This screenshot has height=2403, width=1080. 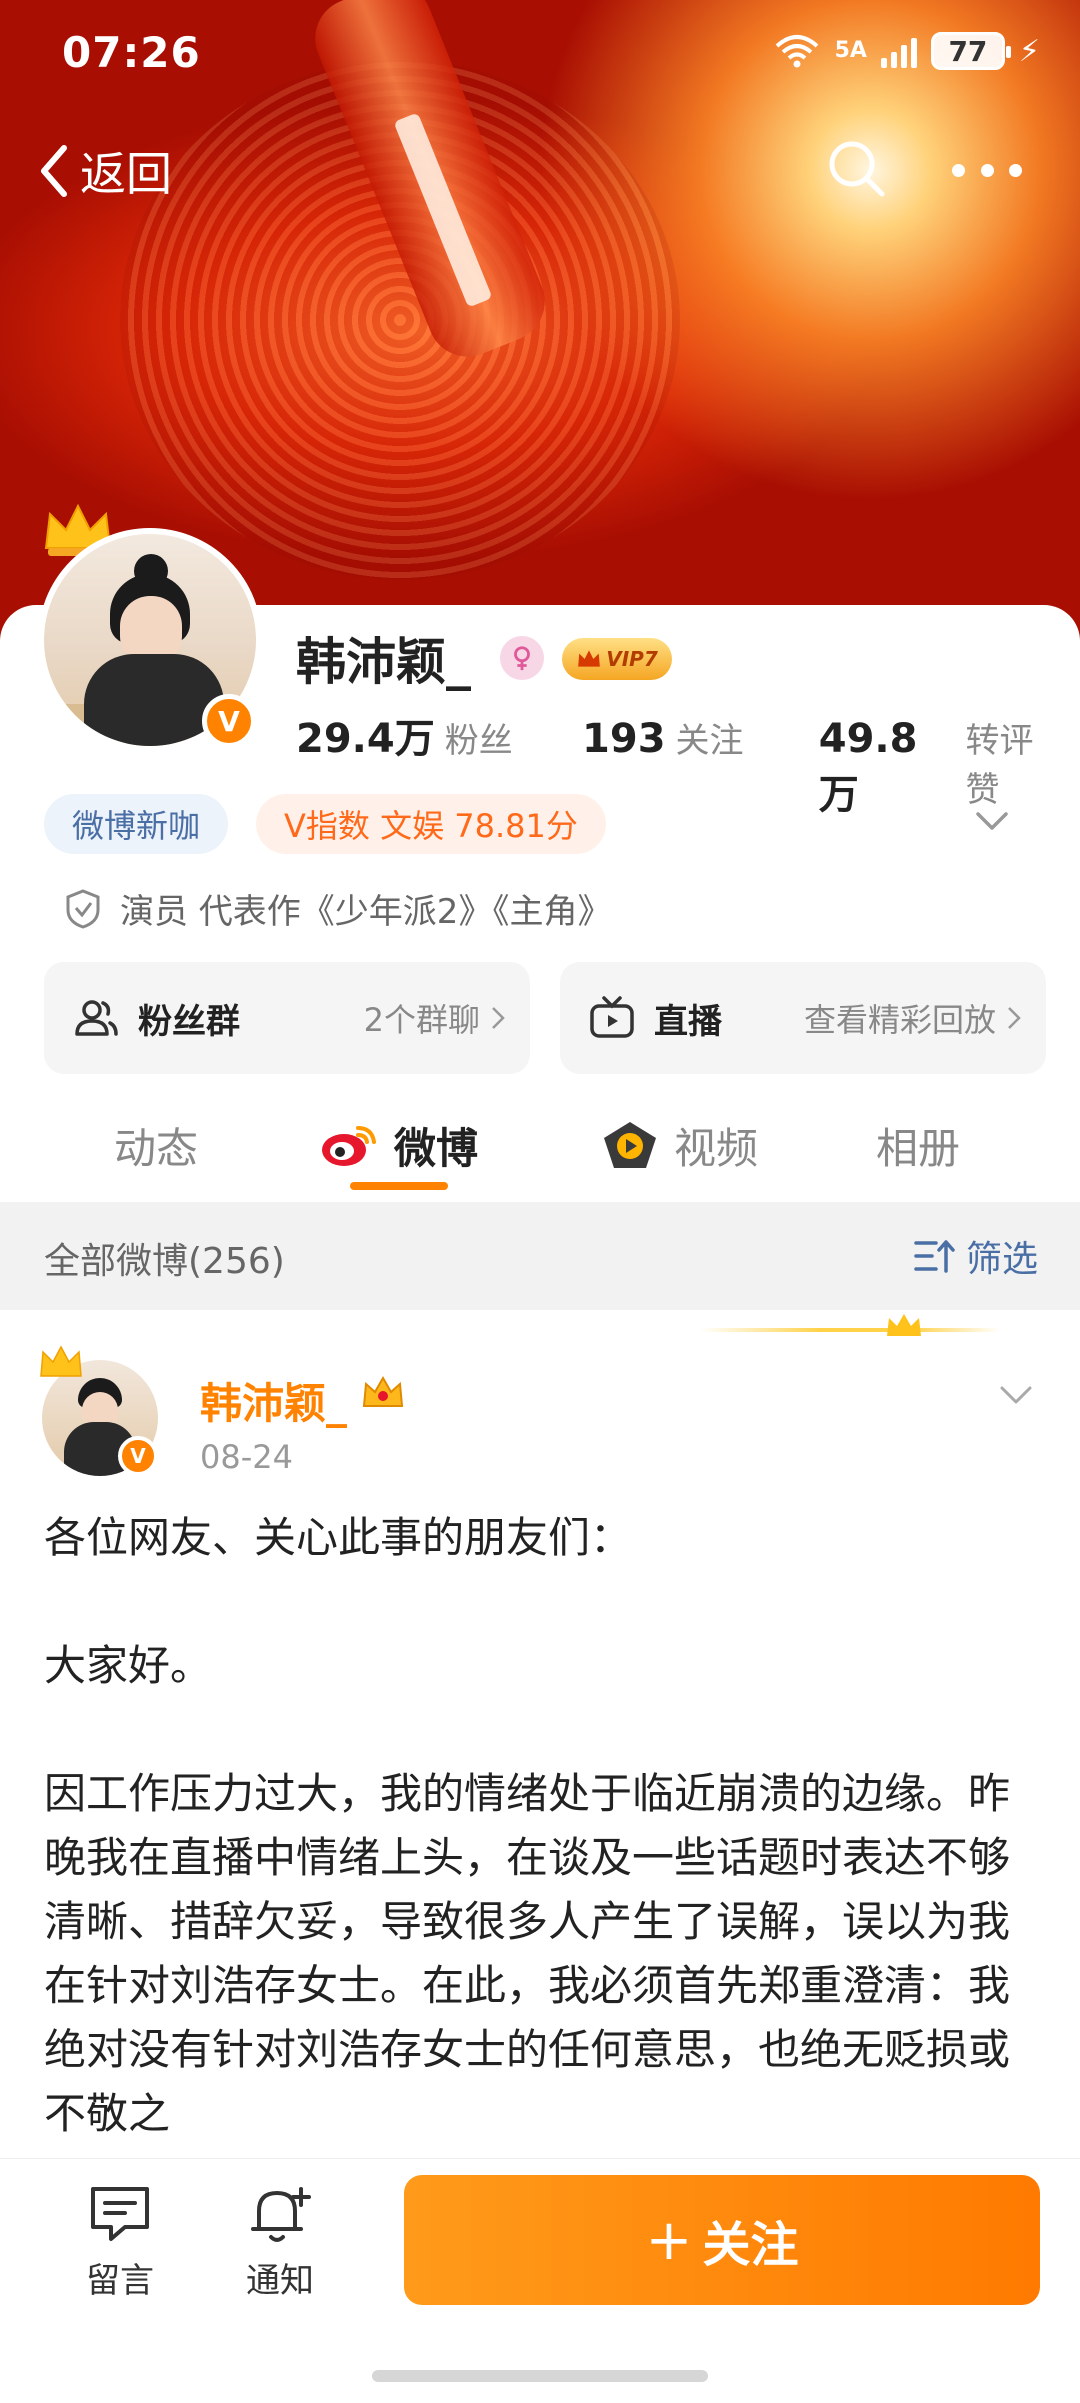 I want to click on profile-name: 韩沛颖_, so click(x=383, y=662).